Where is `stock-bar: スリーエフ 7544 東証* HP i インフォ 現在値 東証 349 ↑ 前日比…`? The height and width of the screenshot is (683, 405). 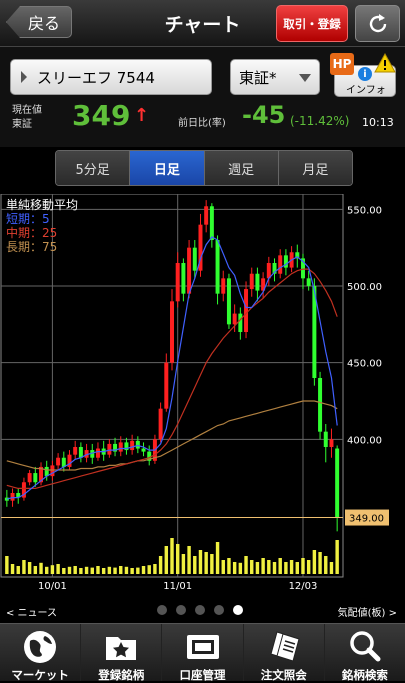
stock-bar: スリーエフ 7544 東証* HP i インフォ 現在値 東証 349 ↑ 前日比… is located at coordinates (202, 97).